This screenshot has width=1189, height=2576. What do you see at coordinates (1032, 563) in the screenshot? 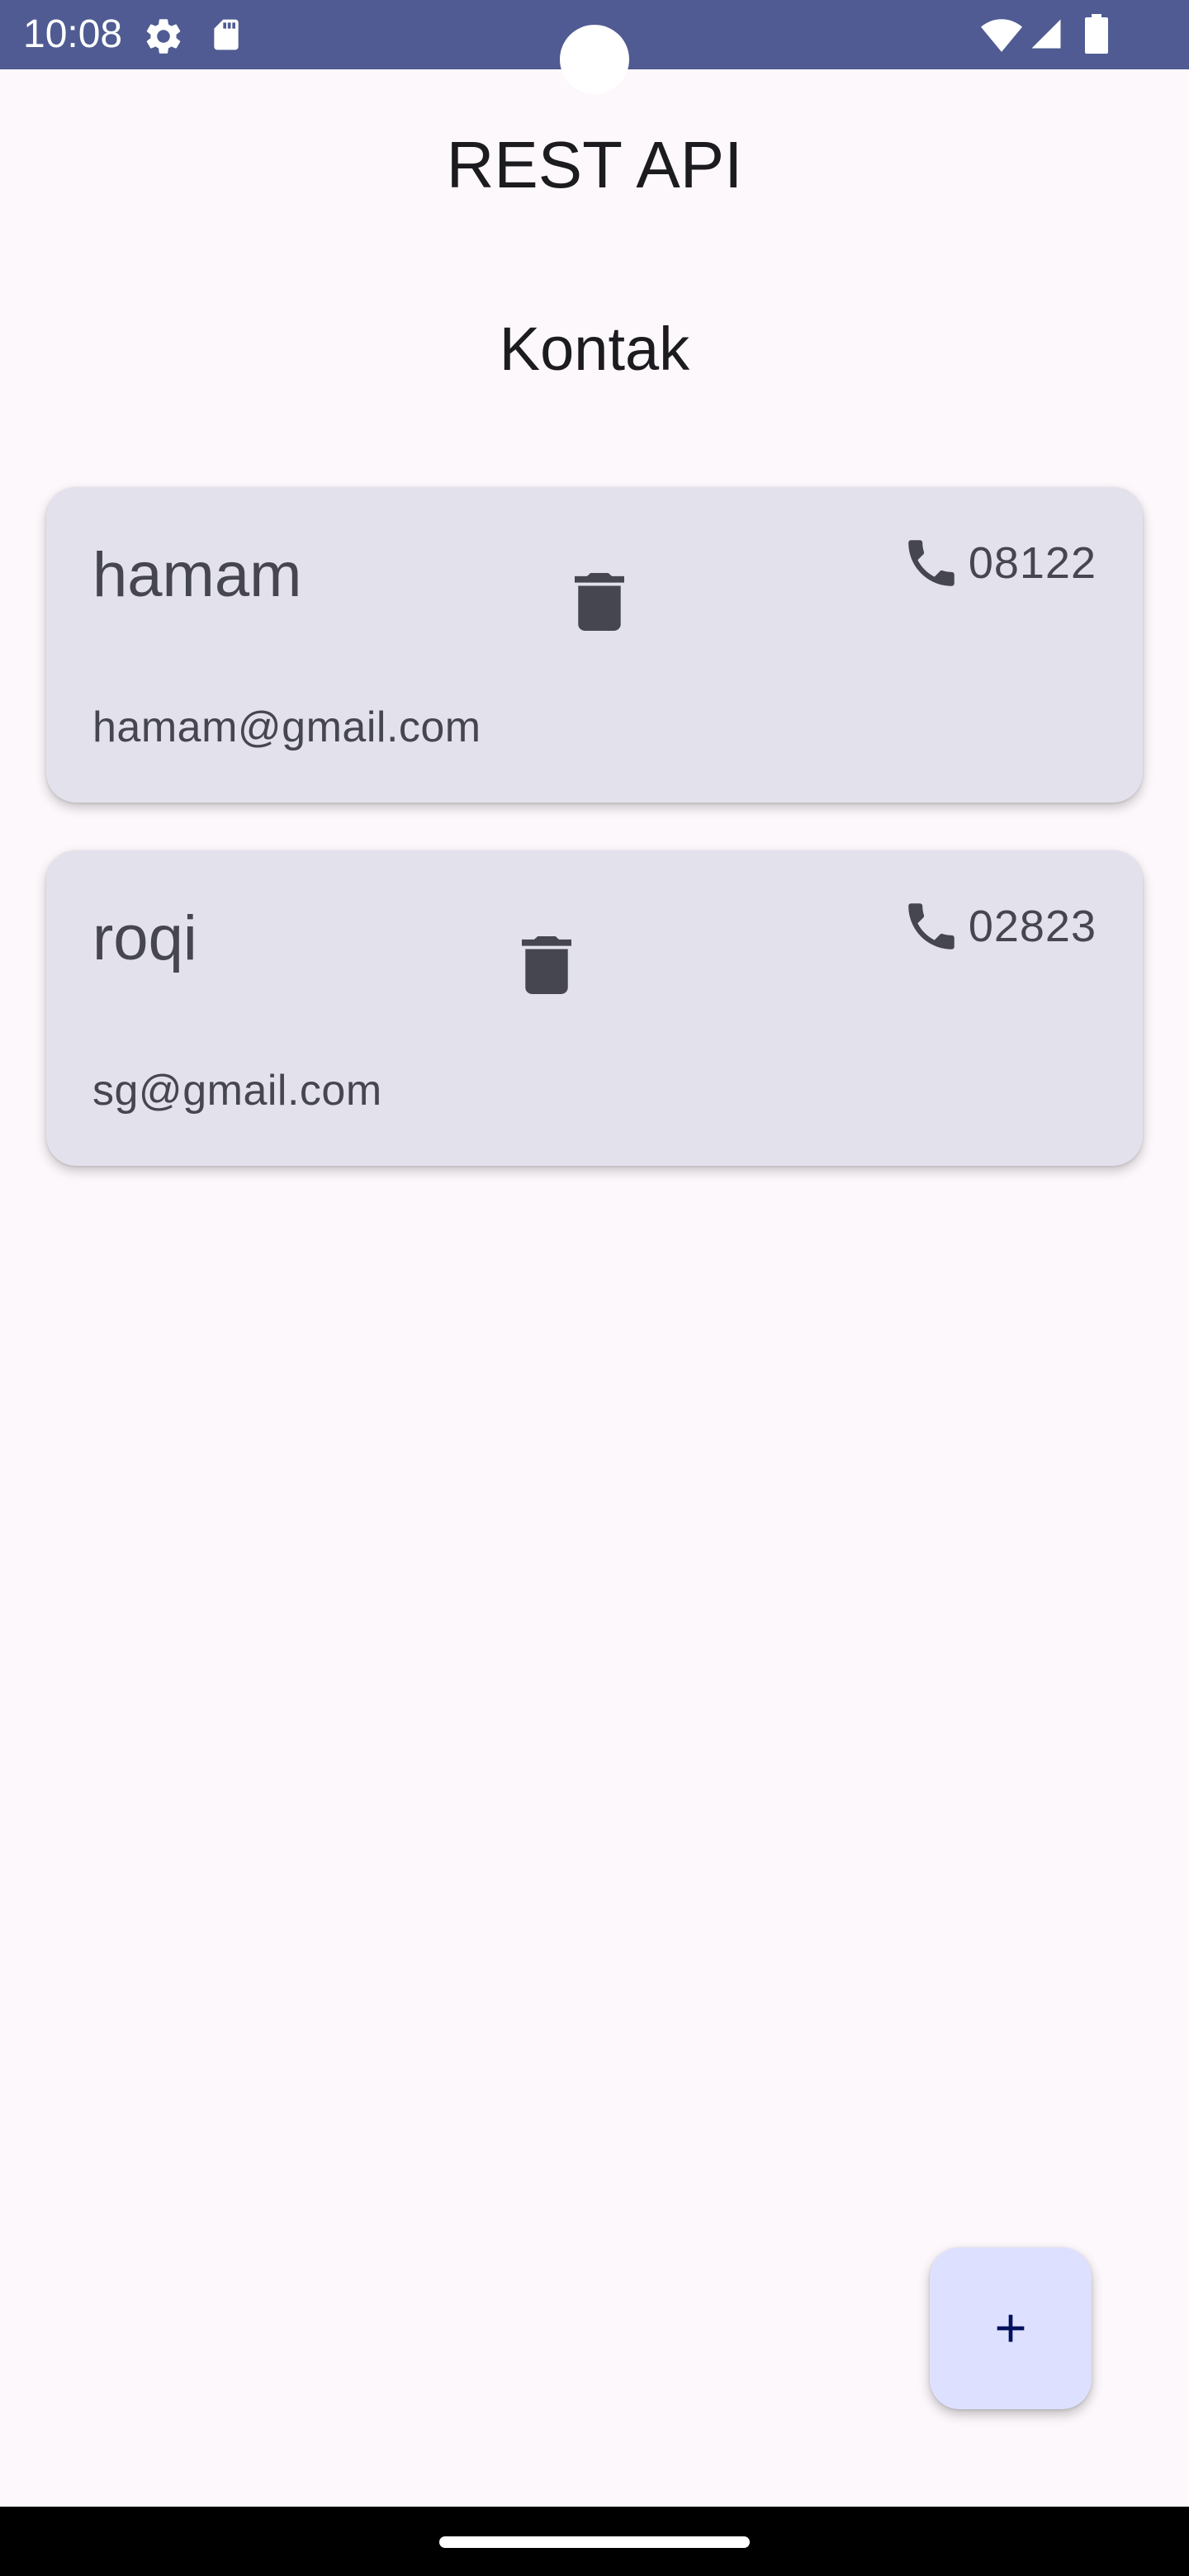
I see `contact-phone: 08122` at bounding box center [1032, 563].